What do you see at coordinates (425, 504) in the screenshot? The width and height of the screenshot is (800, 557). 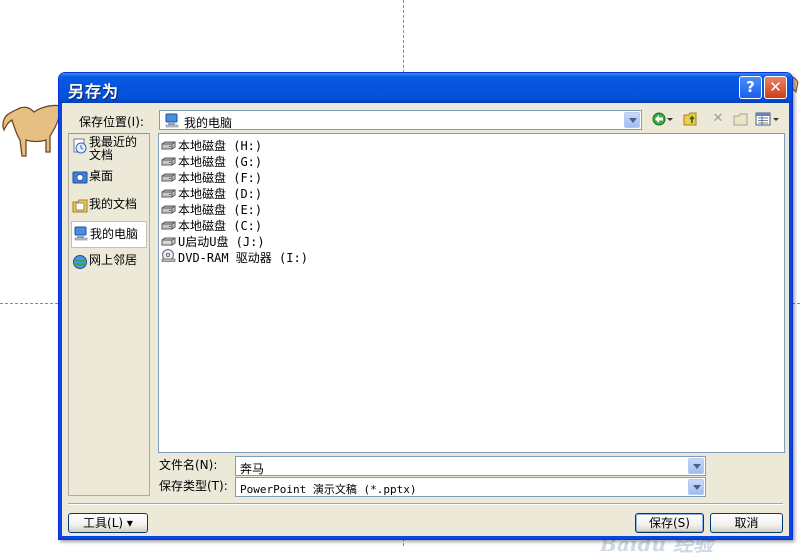 I see `divider` at bounding box center [425, 504].